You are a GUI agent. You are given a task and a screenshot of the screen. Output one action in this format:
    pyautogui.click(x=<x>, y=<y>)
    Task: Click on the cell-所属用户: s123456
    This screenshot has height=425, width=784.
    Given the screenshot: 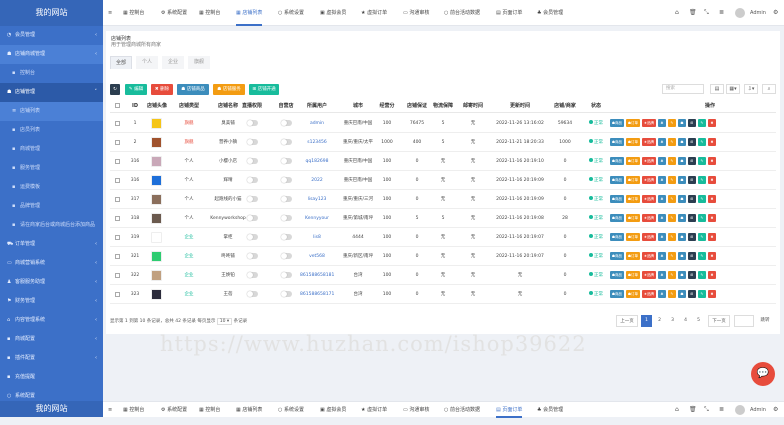 What is the action you would take?
    pyautogui.click(x=317, y=142)
    